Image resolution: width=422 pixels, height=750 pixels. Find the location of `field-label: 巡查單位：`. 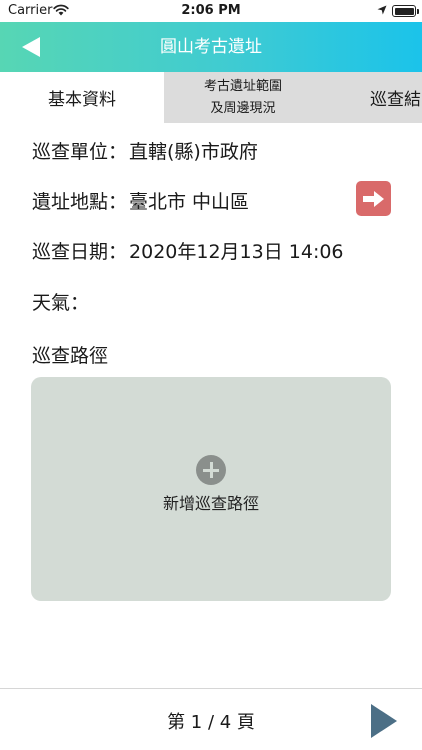

field-label: 巡查單位： is located at coordinates (80, 152).